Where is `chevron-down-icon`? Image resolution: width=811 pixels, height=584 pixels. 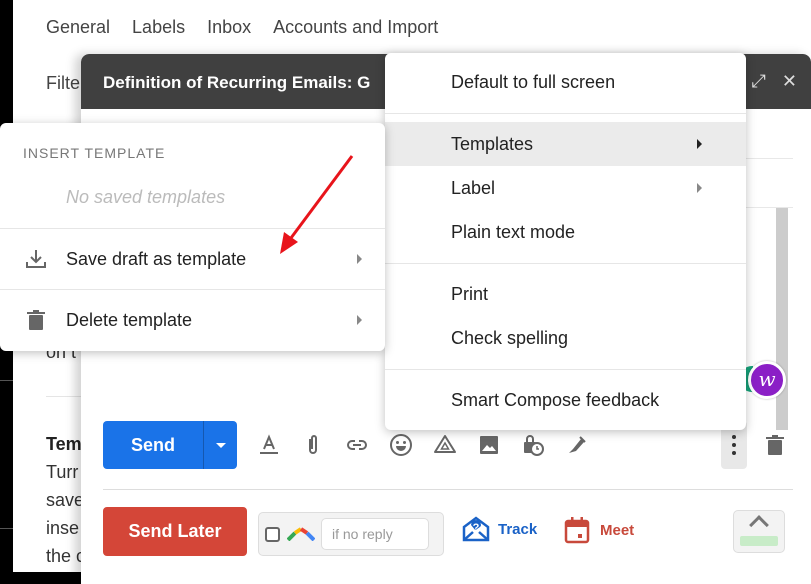
chevron-down-icon is located at coordinates (220, 445).